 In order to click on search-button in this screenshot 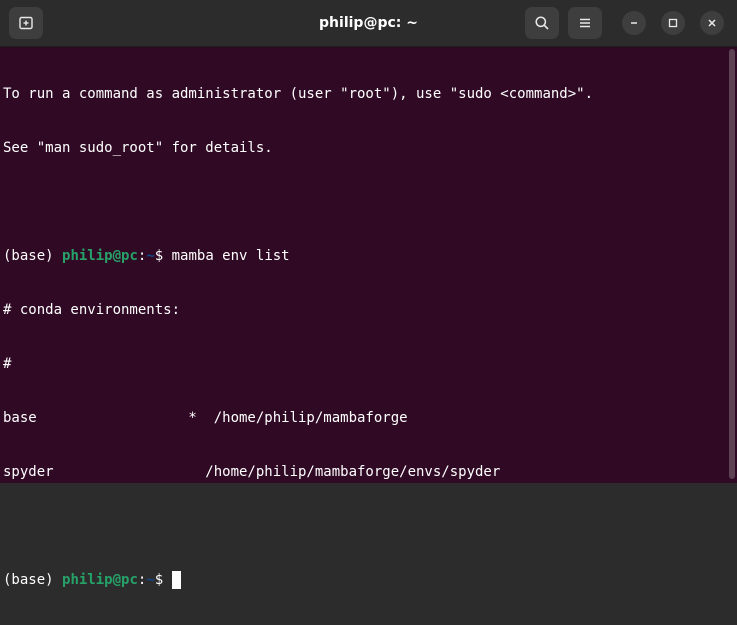, I will do `click(542, 23)`.